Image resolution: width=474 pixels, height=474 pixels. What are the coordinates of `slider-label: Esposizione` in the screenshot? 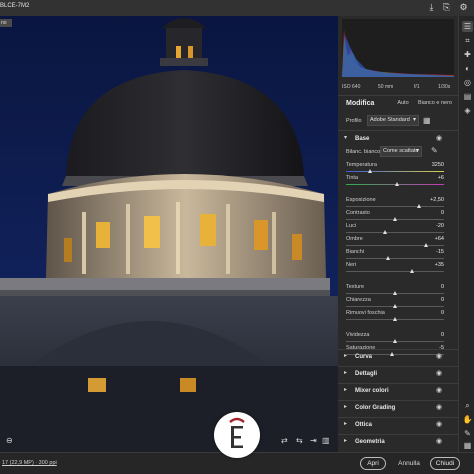 It's located at (361, 200).